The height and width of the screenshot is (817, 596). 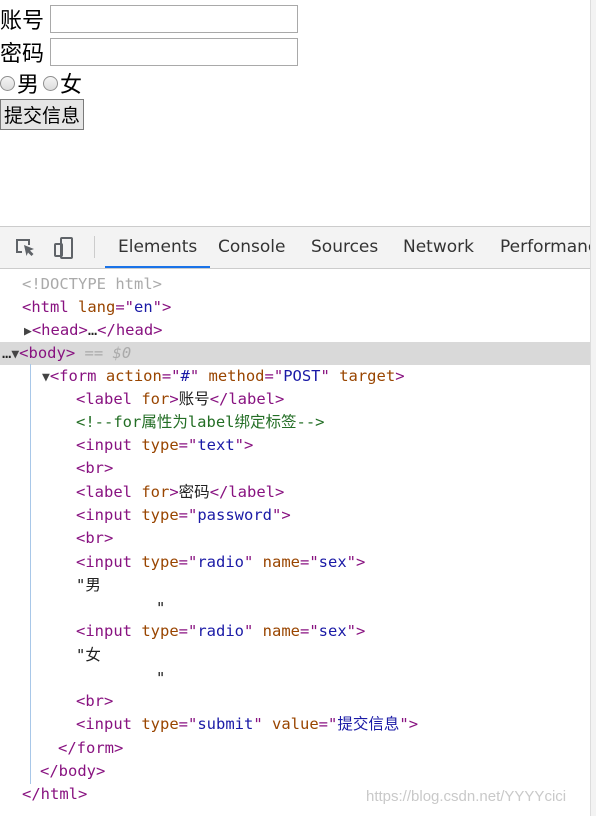 I want to click on password-row: 密码, so click(x=149, y=52).